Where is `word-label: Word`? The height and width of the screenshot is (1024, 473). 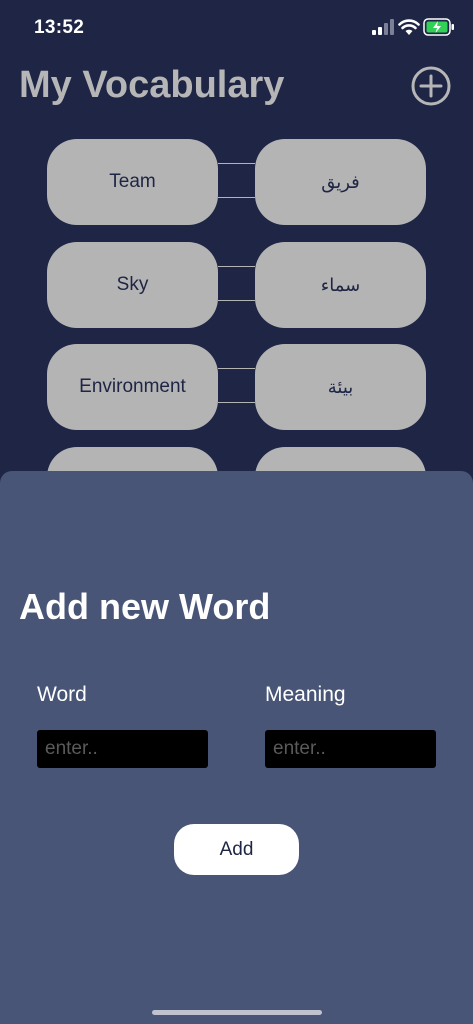 word-label: Word is located at coordinates (62, 694).